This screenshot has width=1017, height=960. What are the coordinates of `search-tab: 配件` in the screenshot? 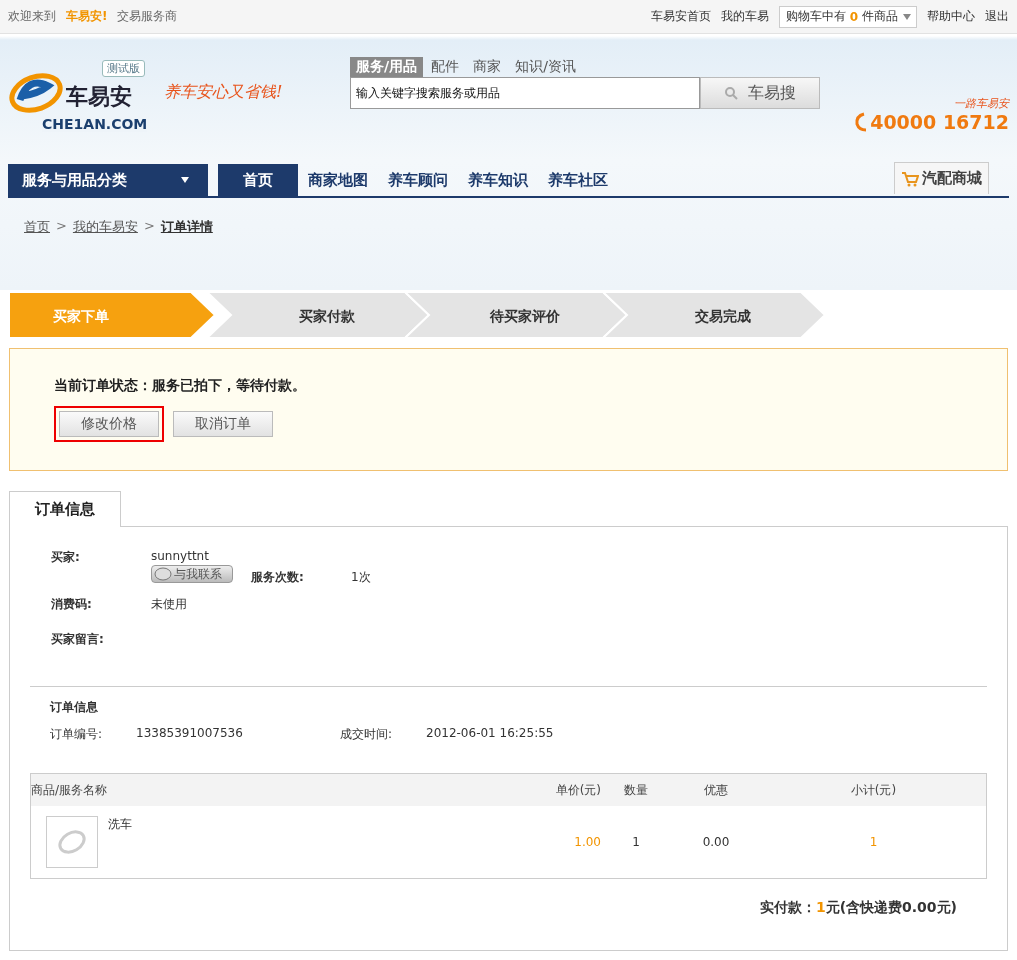 It's located at (445, 67).